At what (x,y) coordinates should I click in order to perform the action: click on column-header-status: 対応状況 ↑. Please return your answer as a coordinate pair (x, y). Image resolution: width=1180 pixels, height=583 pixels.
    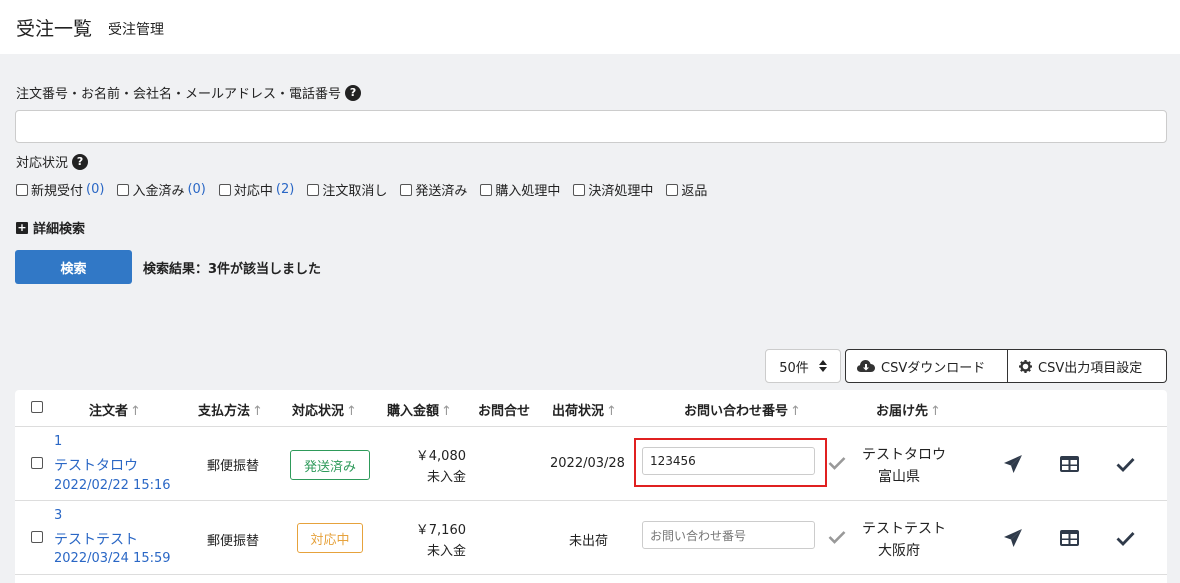
    Looking at the image, I should click on (324, 409).